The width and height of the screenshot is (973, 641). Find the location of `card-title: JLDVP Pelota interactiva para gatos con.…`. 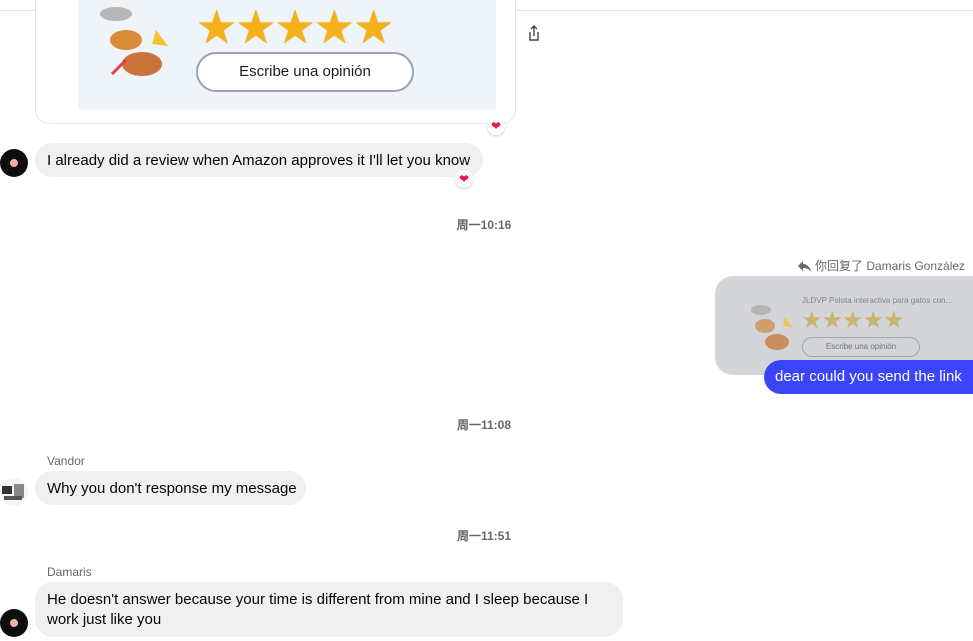

card-title: JLDVP Pelota interactiva para gatos con.… is located at coordinates (877, 300).